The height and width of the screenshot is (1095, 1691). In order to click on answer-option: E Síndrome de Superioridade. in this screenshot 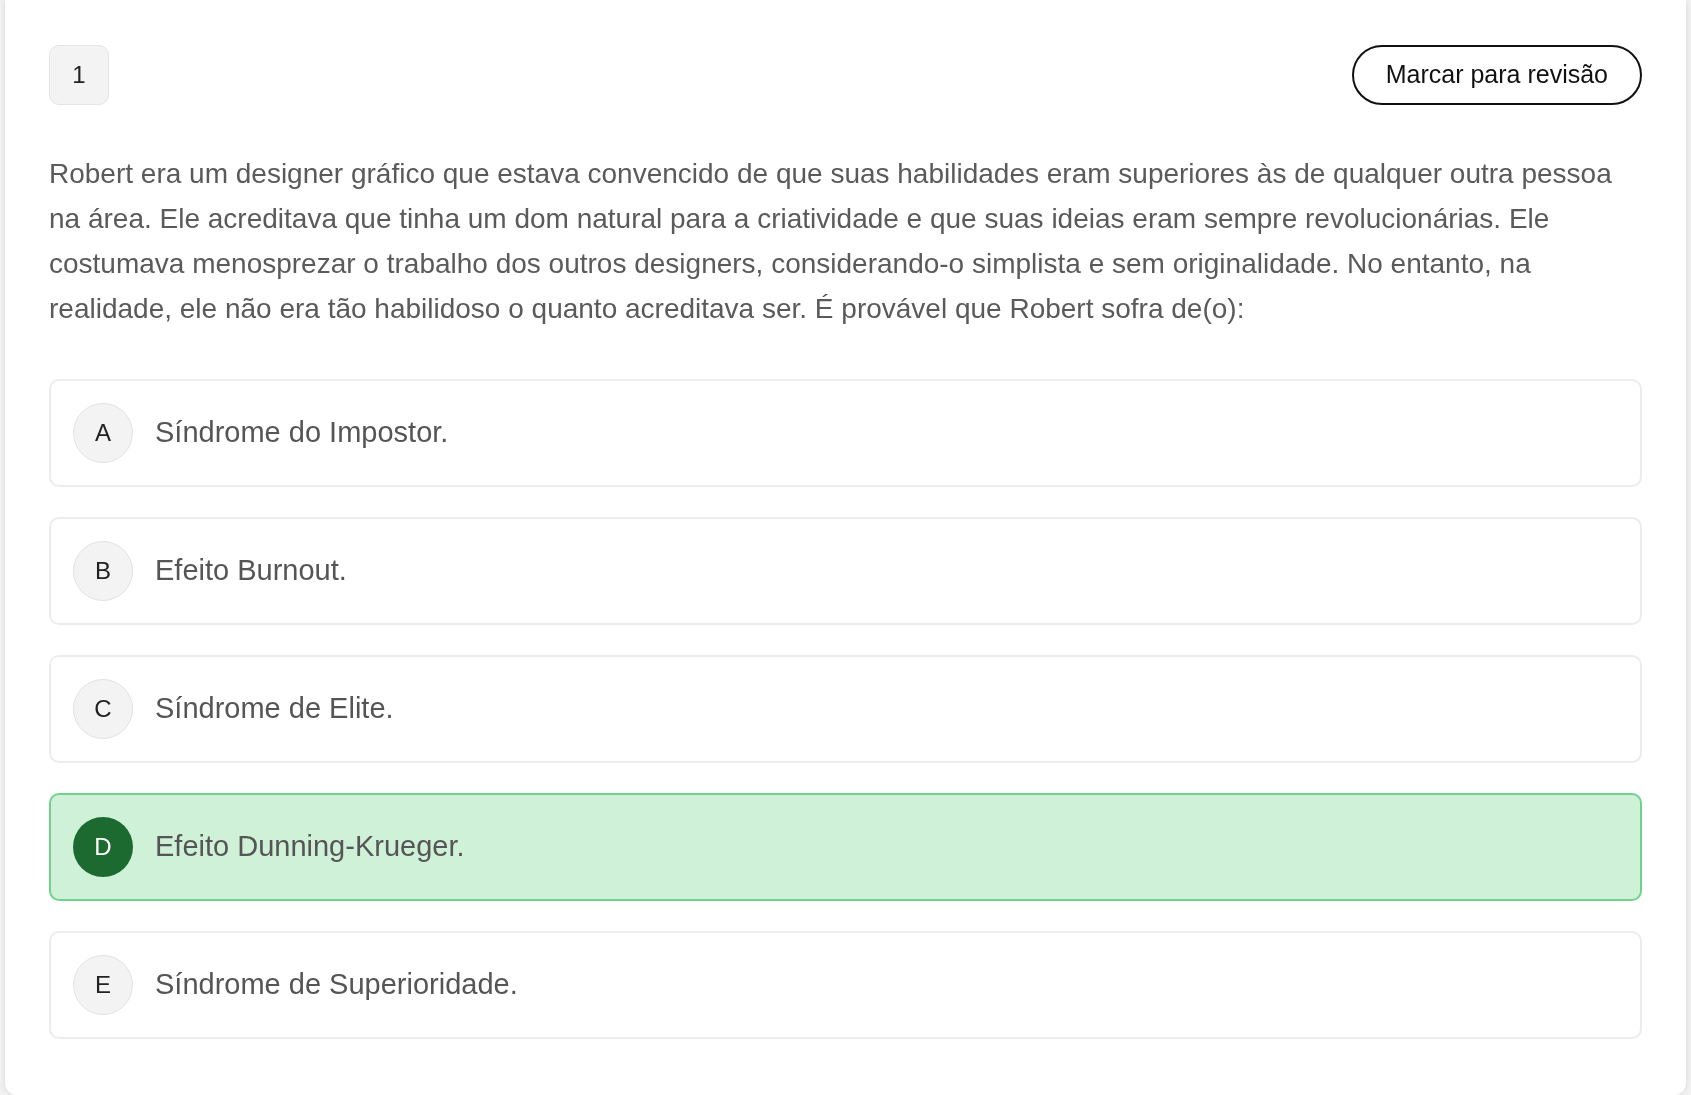, I will do `click(845, 985)`.